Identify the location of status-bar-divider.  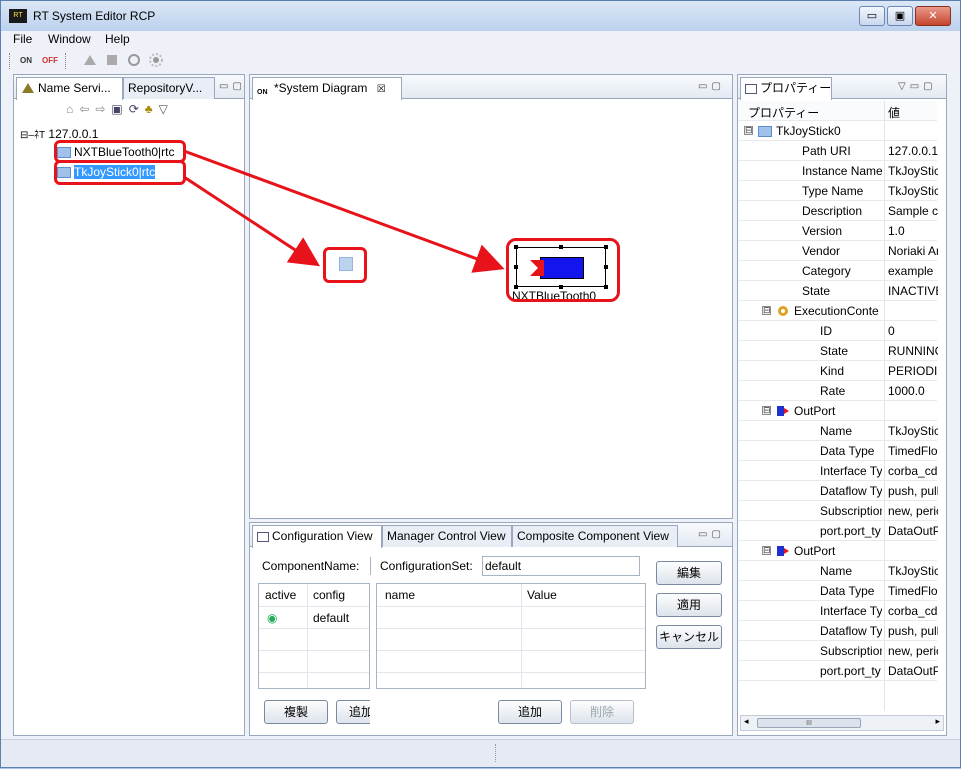
(495, 753).